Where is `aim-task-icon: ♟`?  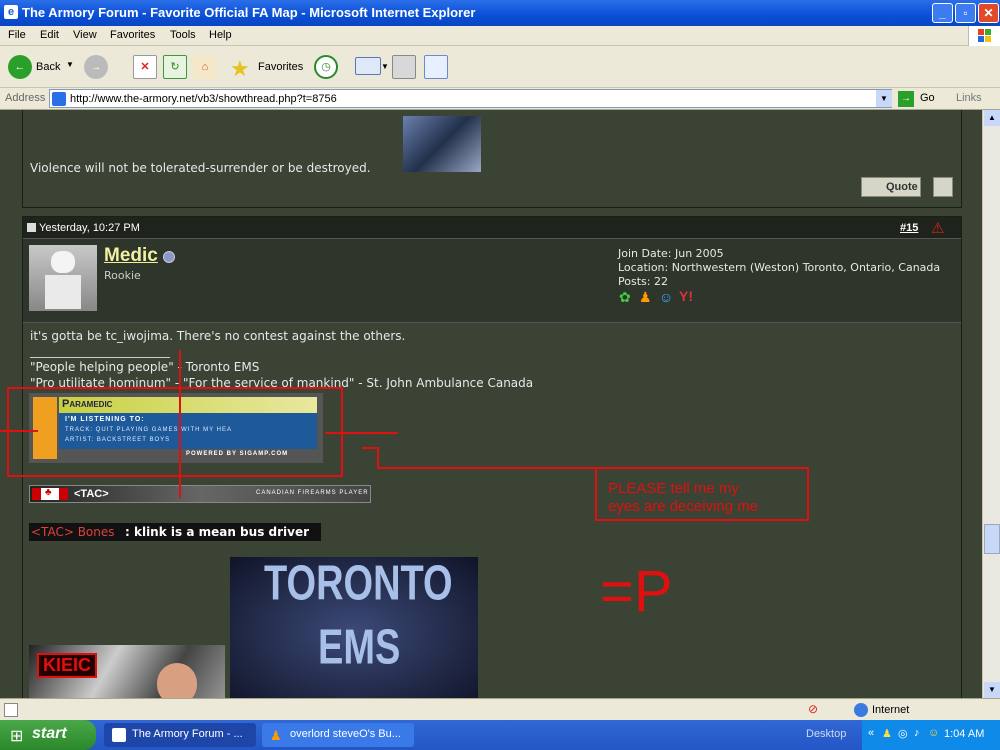 aim-task-icon: ♟ is located at coordinates (276, 735).